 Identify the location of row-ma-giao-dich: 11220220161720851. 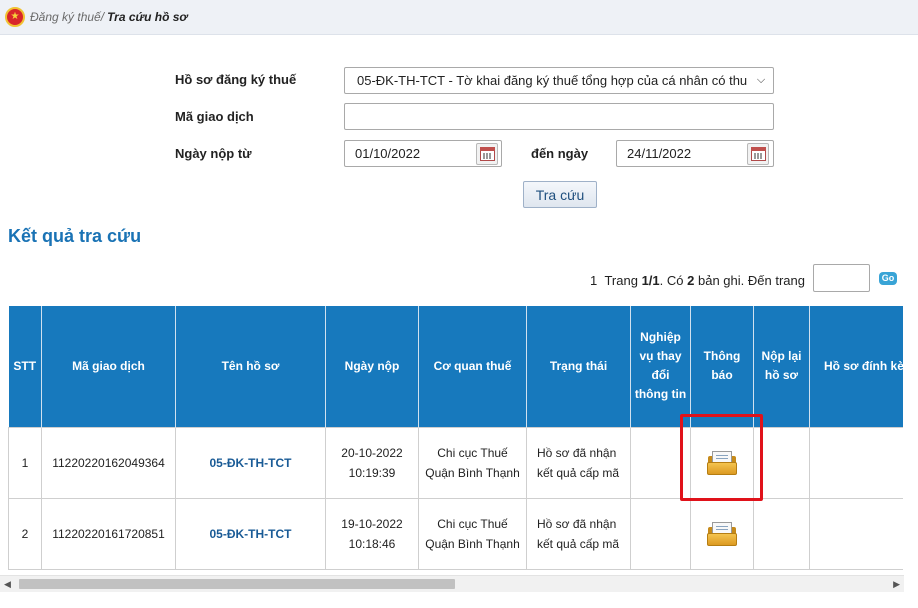
(108, 533).